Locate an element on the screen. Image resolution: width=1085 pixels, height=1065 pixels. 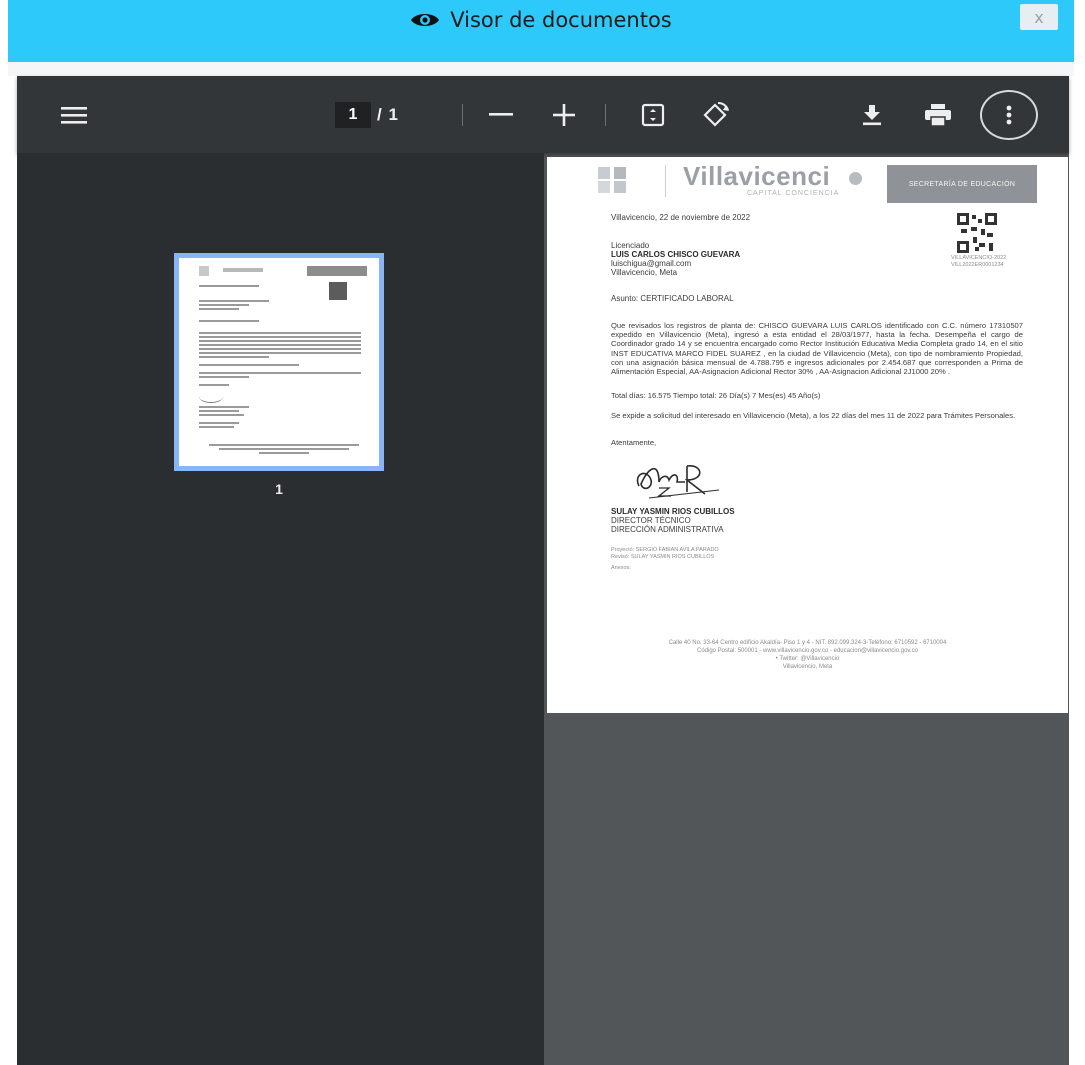
logo-dot-icon is located at coordinates (855, 178).